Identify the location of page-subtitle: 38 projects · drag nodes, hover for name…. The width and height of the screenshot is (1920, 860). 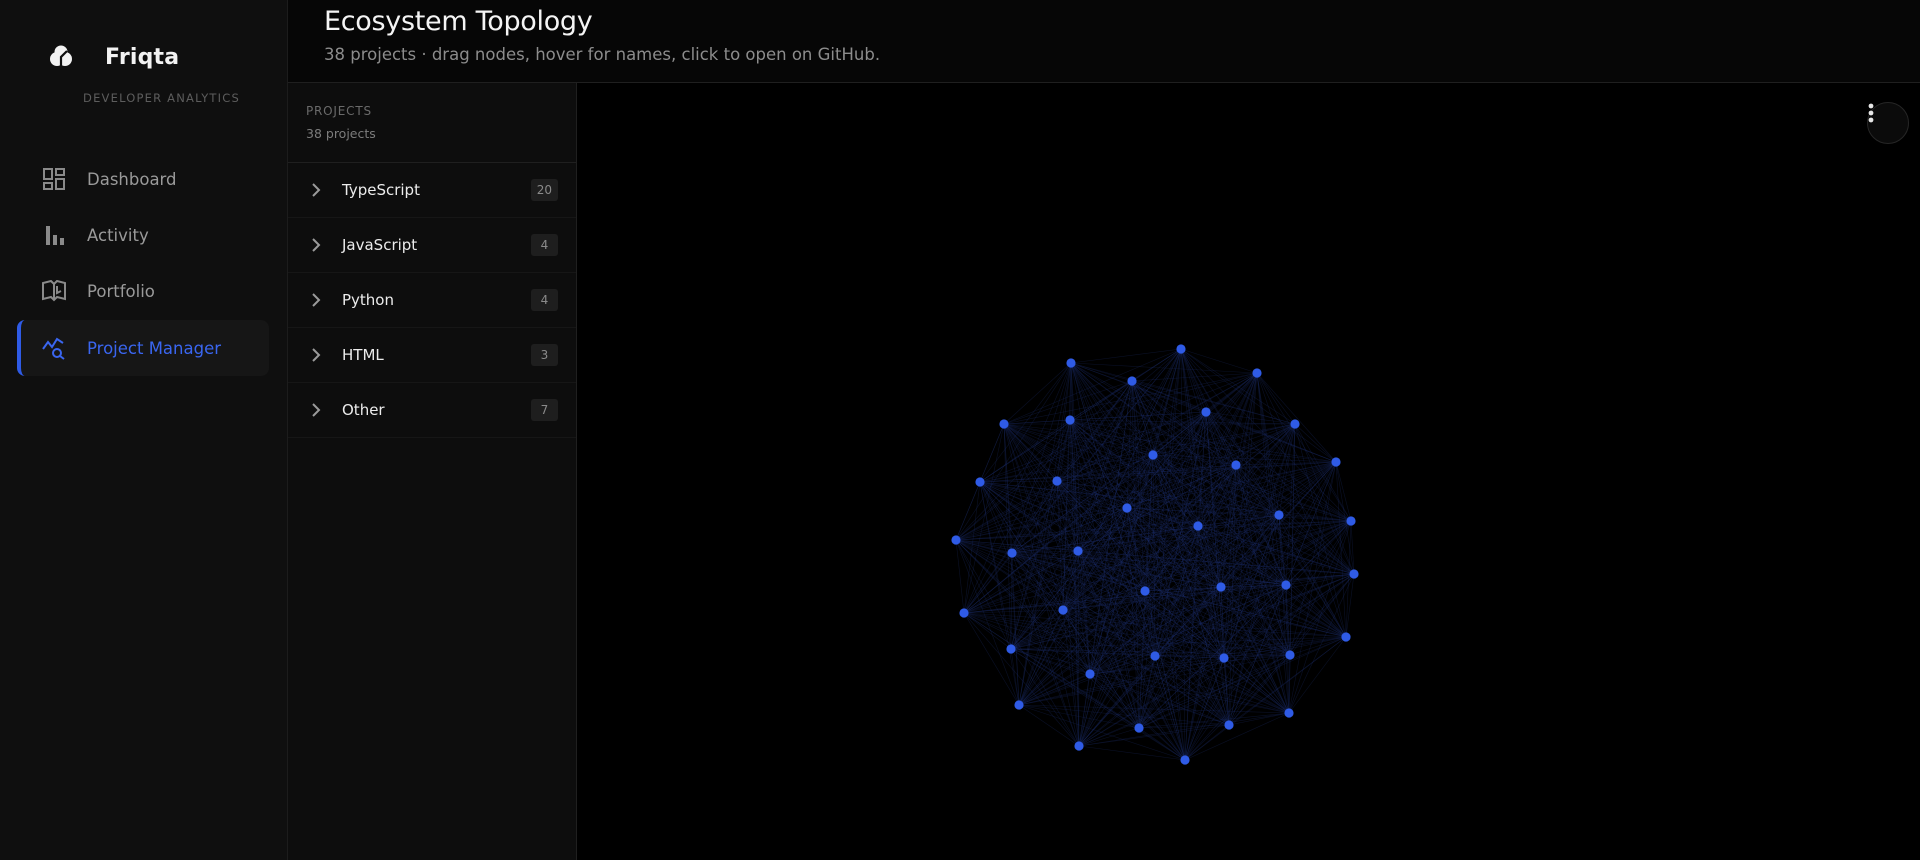
(602, 54).